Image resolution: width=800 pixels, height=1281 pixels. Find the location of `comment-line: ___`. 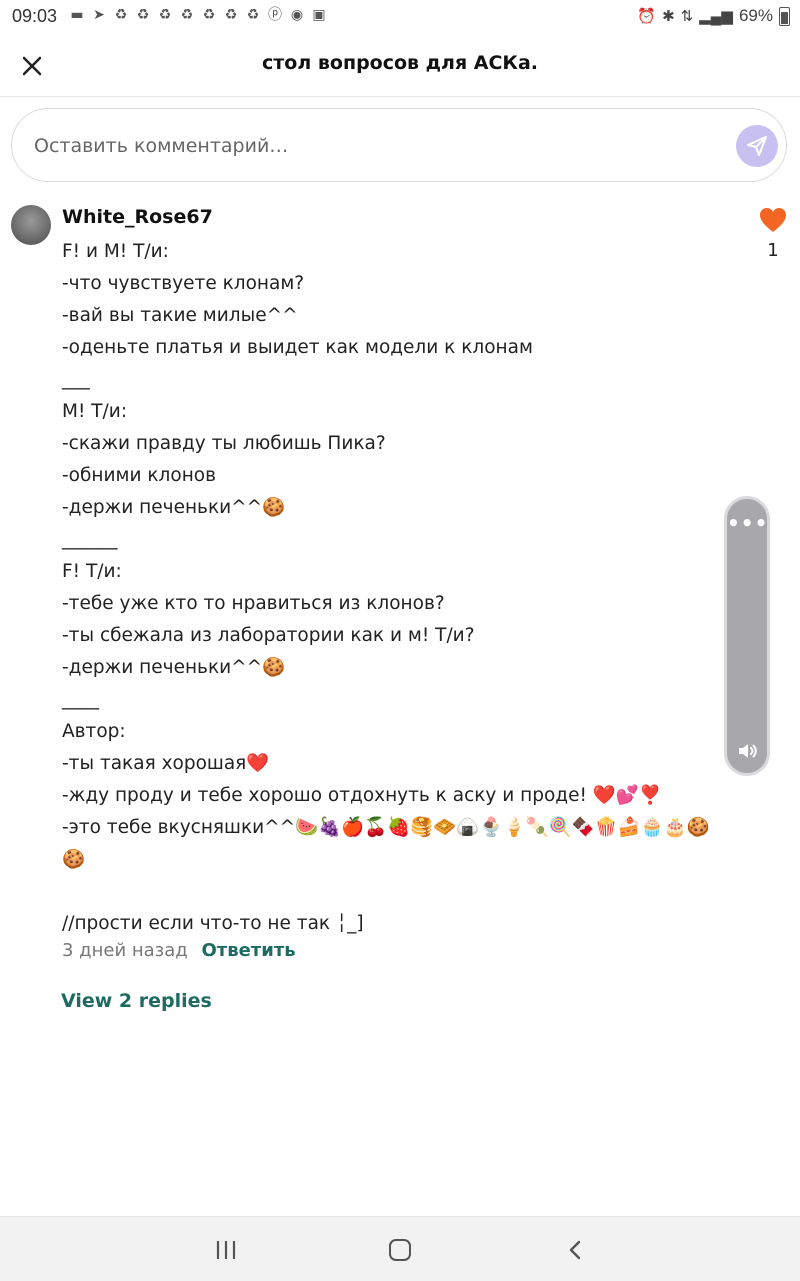

comment-line: ___ is located at coordinates (76, 379).